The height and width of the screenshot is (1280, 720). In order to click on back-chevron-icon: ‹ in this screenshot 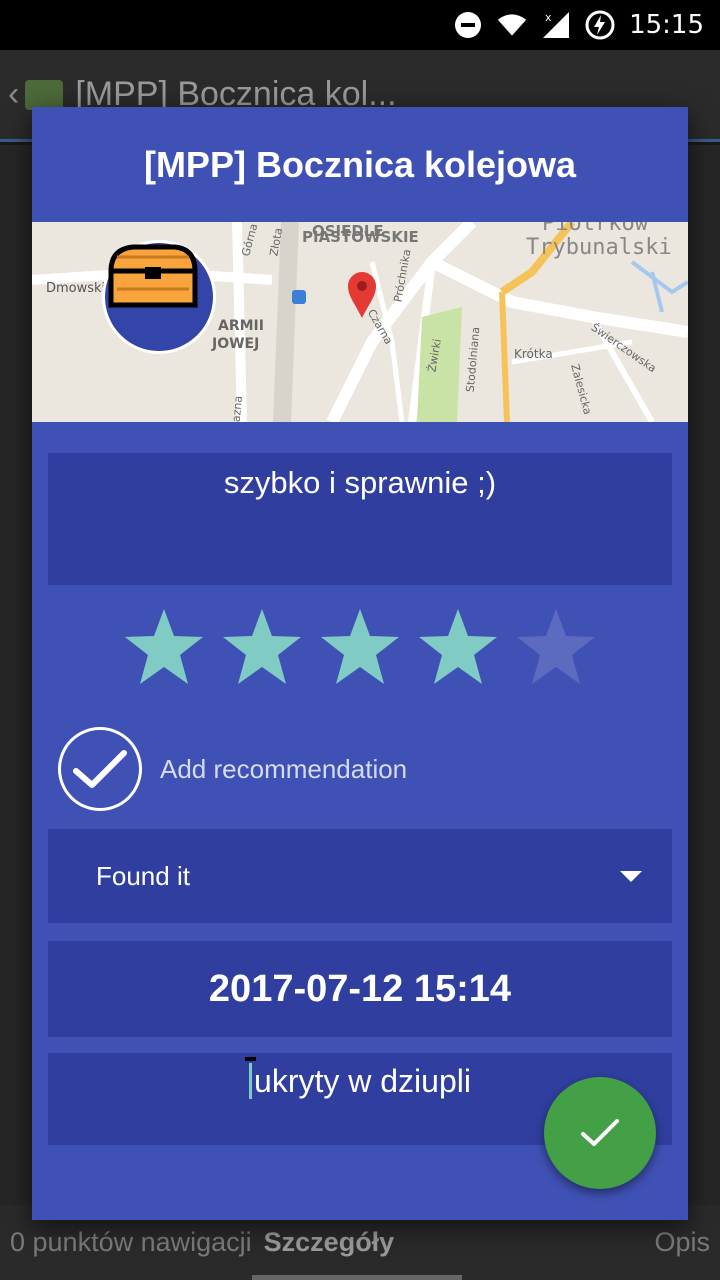, I will do `click(14, 94)`.